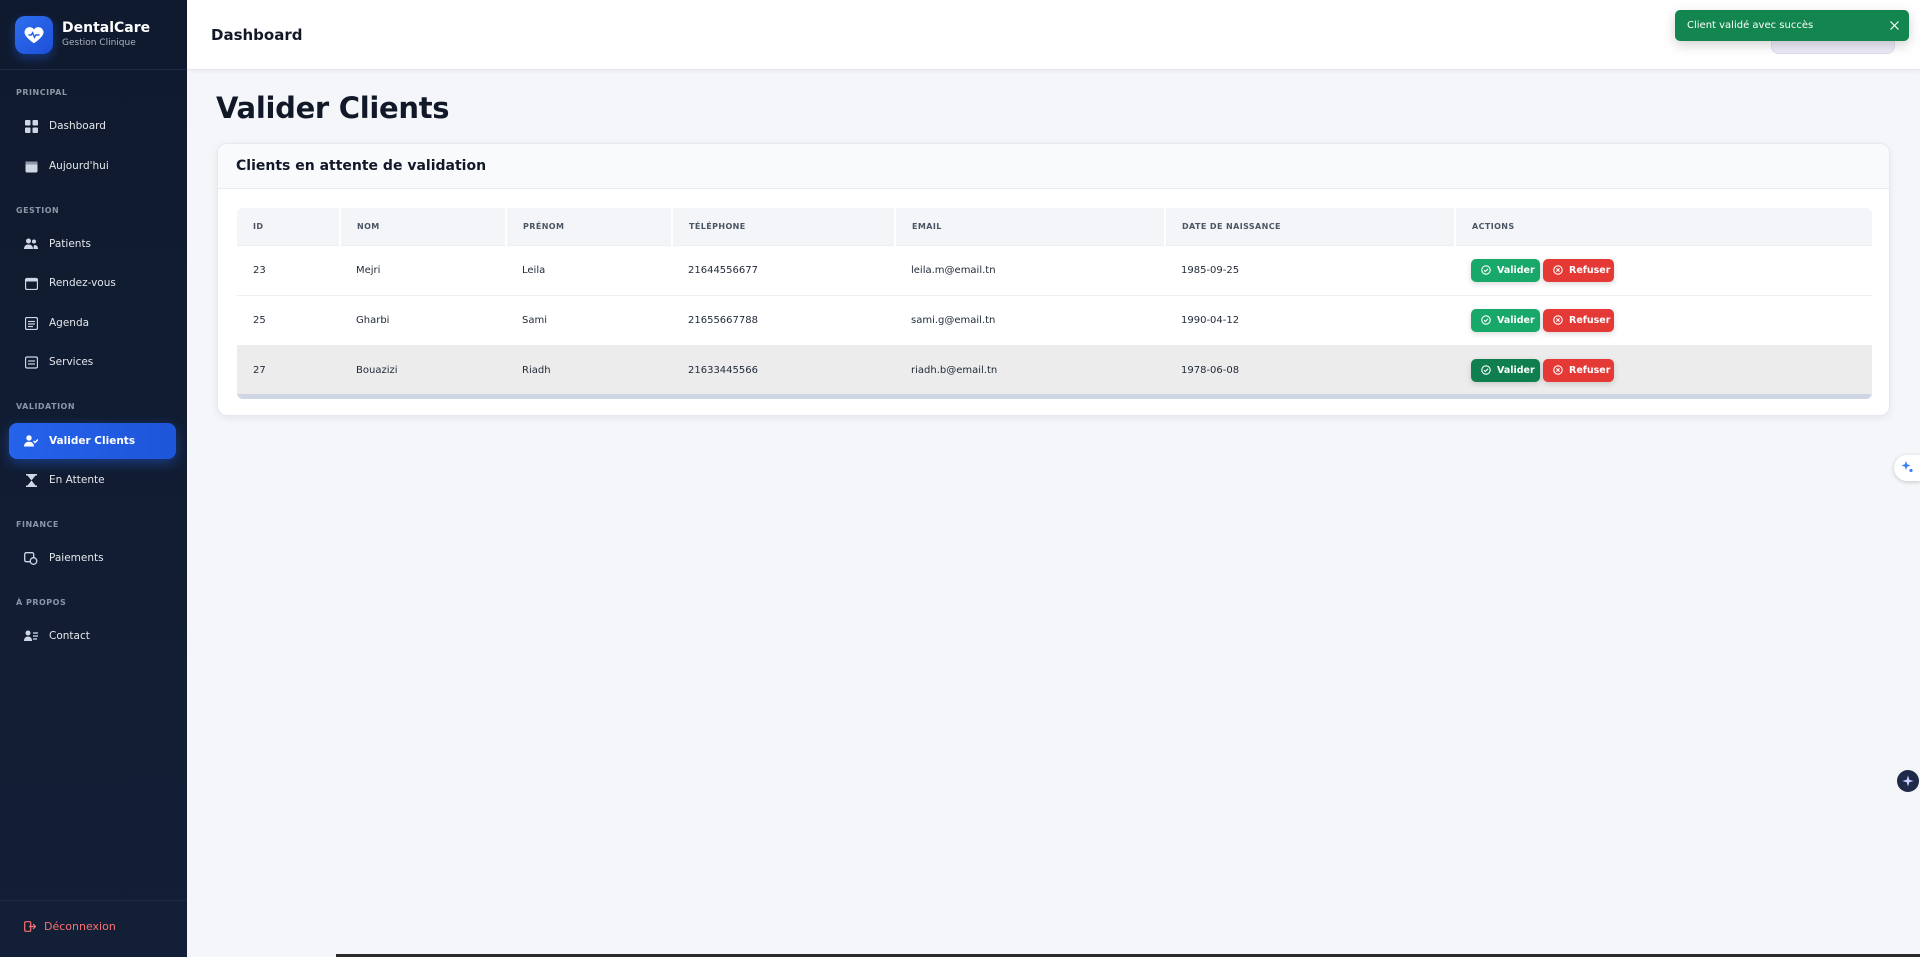 This screenshot has height=957, width=1920. What do you see at coordinates (79, 166) in the screenshot?
I see `sidebar-item-label: Aujourd'hui` at bounding box center [79, 166].